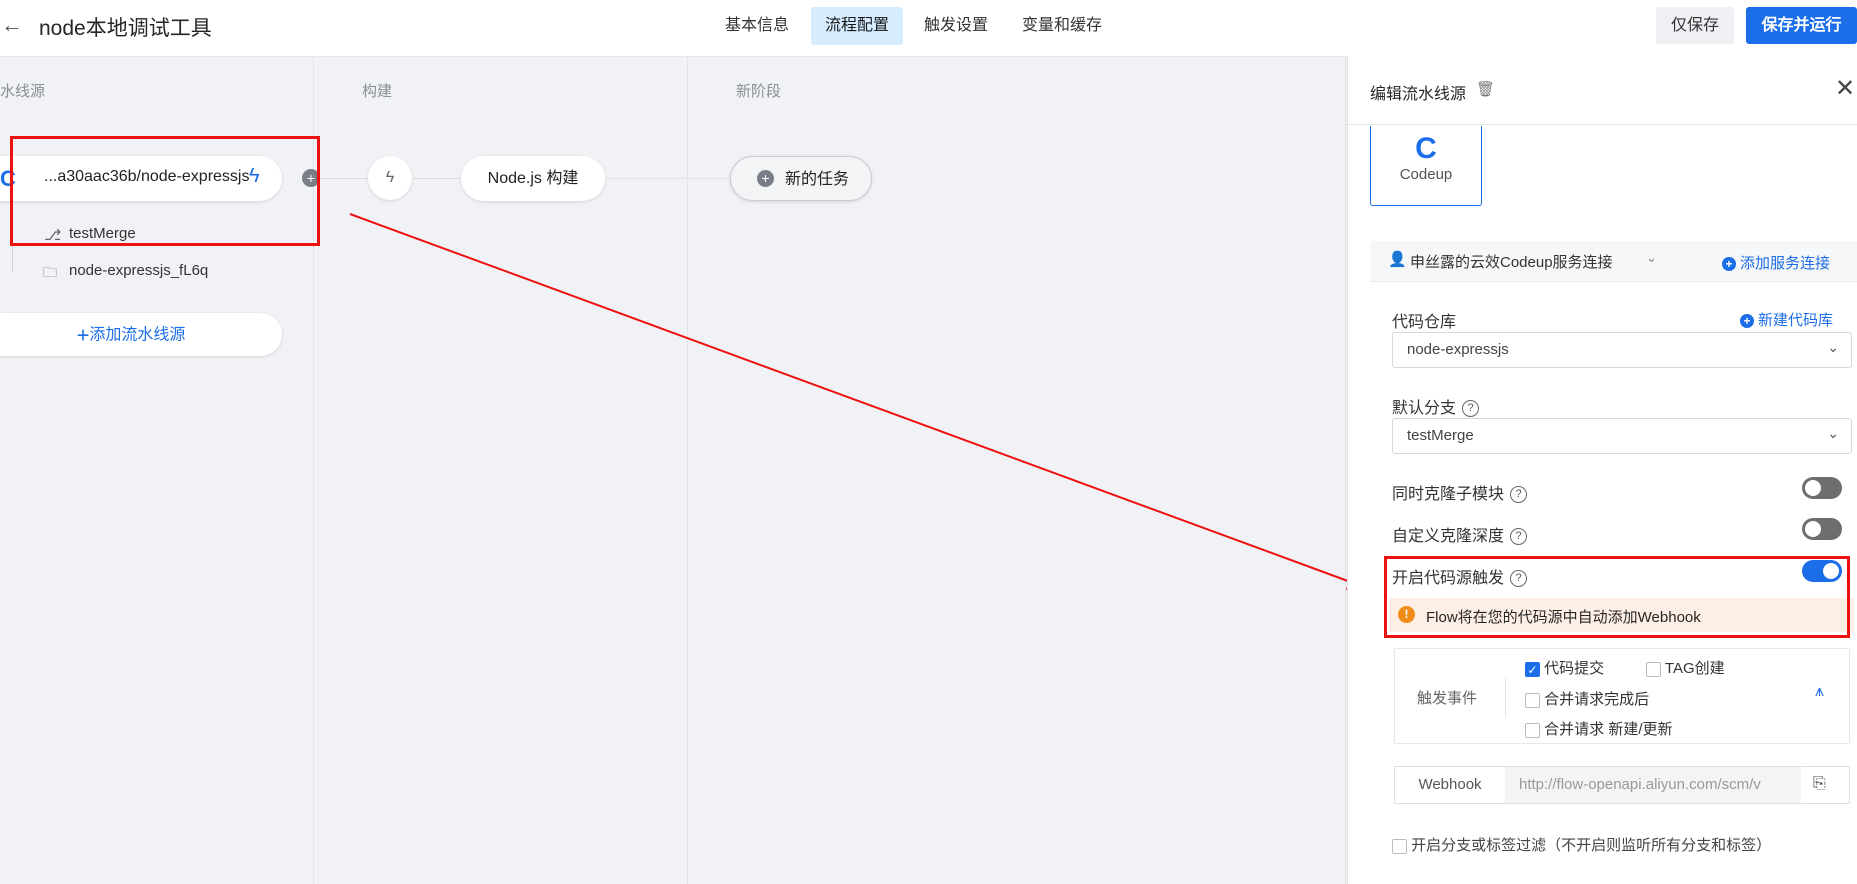 The image size is (1857, 884). What do you see at coordinates (1397, 259) in the screenshot?
I see `user-icon: 👤` at bounding box center [1397, 259].